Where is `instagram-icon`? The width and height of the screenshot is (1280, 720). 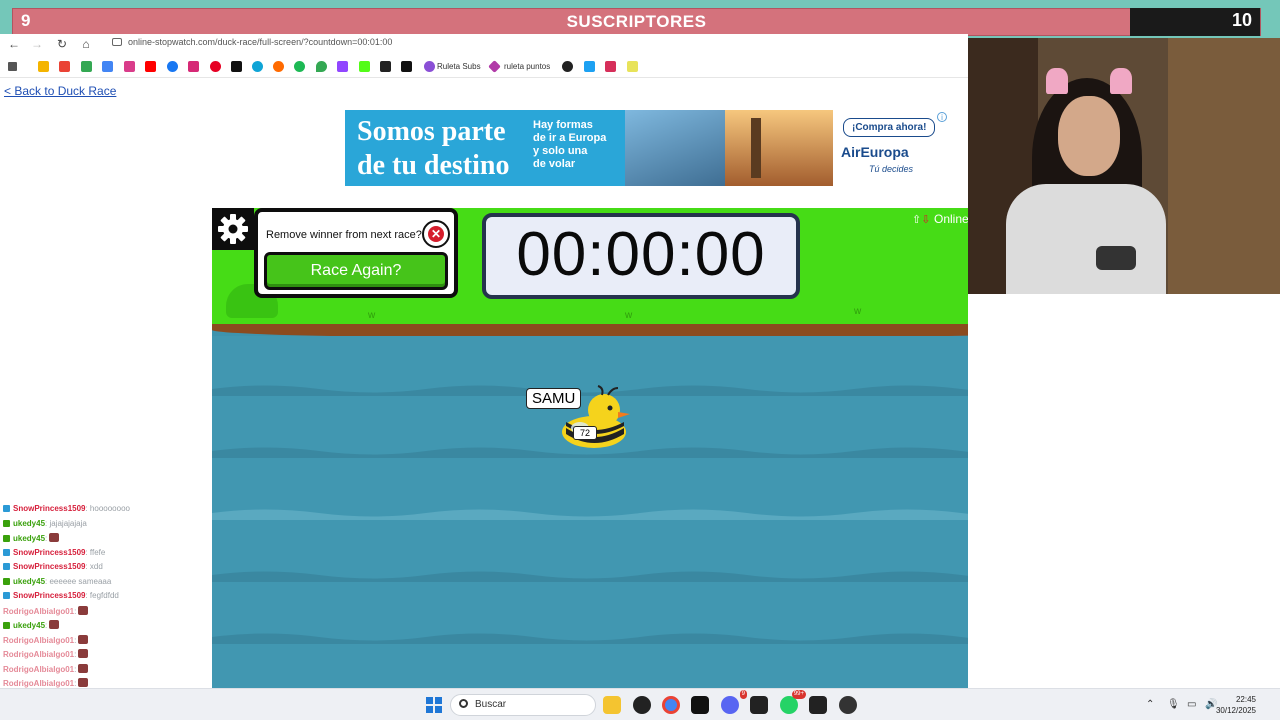
instagram-icon is located at coordinates (193, 66).